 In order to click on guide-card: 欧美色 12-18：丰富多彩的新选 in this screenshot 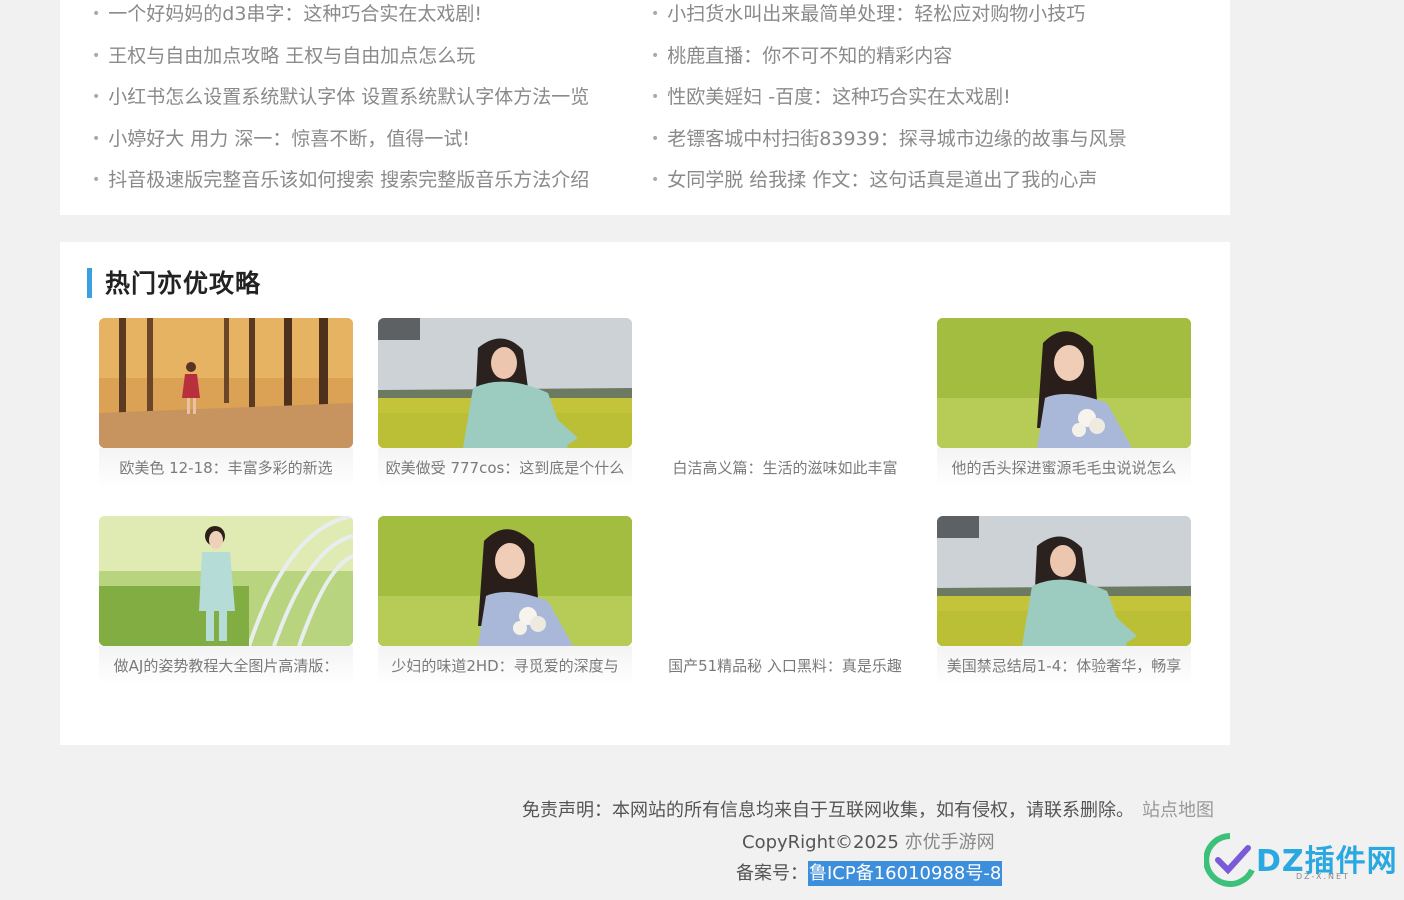, I will do `click(226, 405)`.